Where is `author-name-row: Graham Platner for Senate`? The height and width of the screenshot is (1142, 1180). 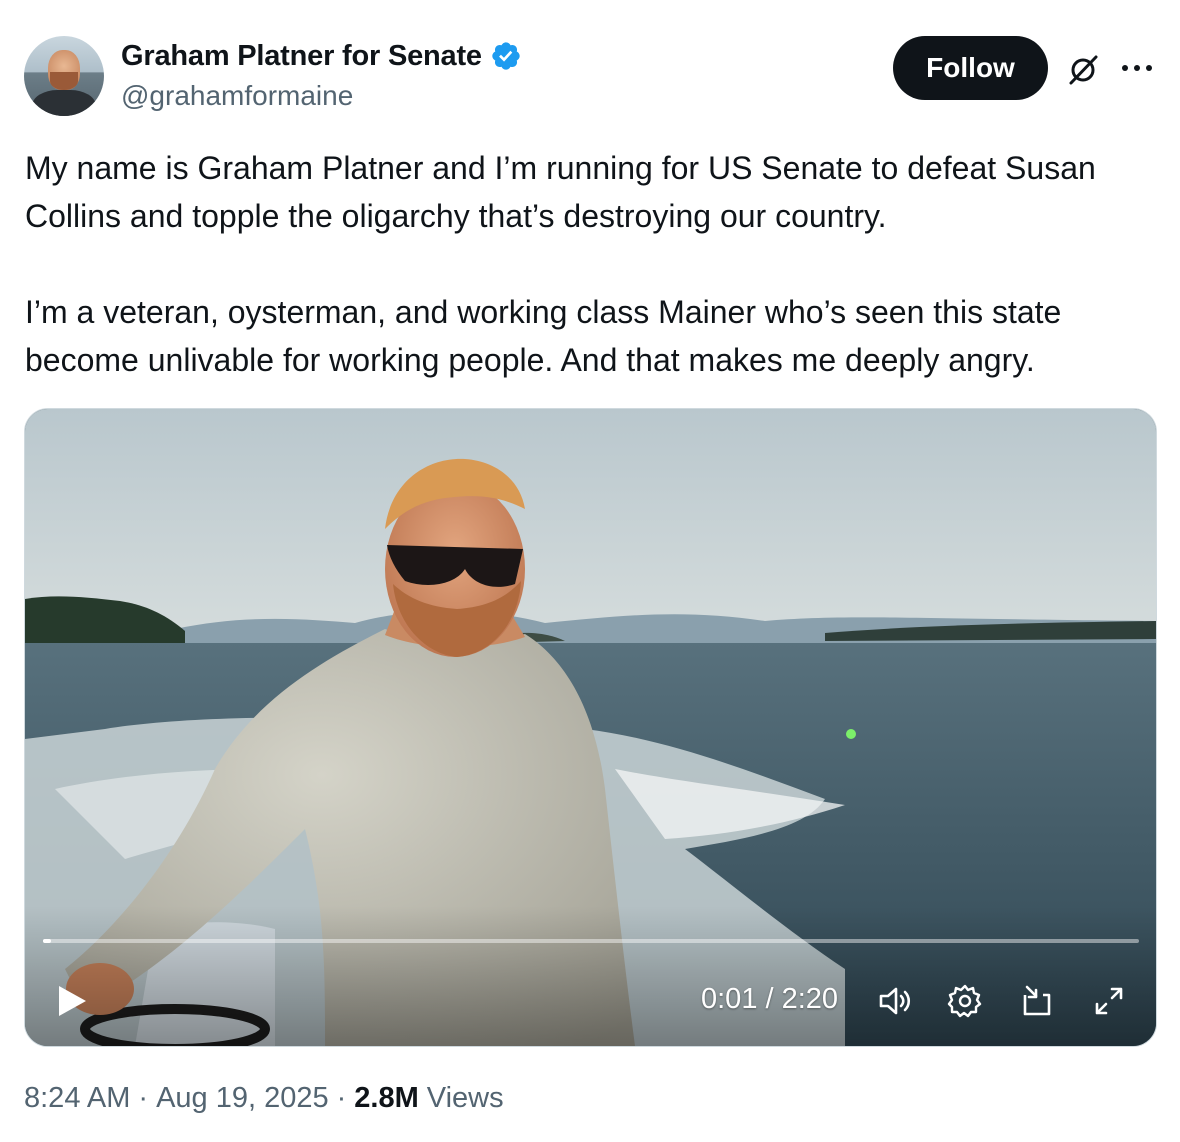
author-name-row: Graham Platner for Senate is located at coordinates (321, 56).